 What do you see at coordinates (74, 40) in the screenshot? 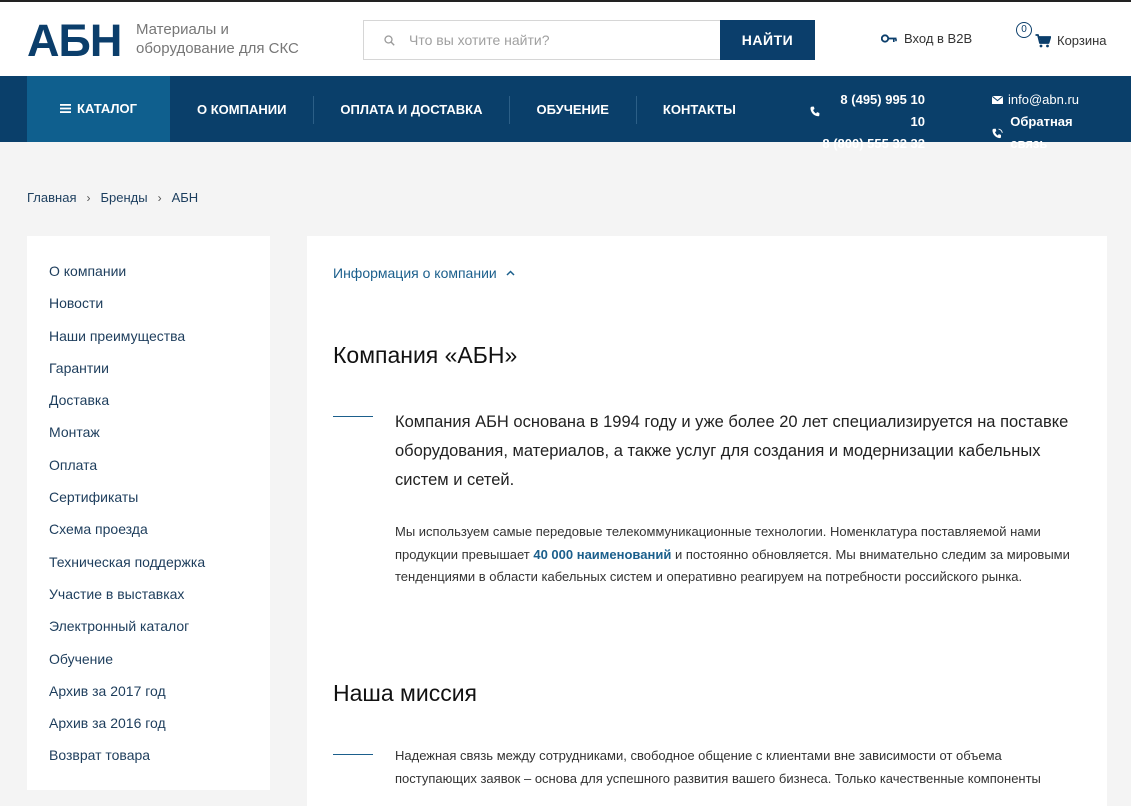
I see `site-logo: АБН` at bounding box center [74, 40].